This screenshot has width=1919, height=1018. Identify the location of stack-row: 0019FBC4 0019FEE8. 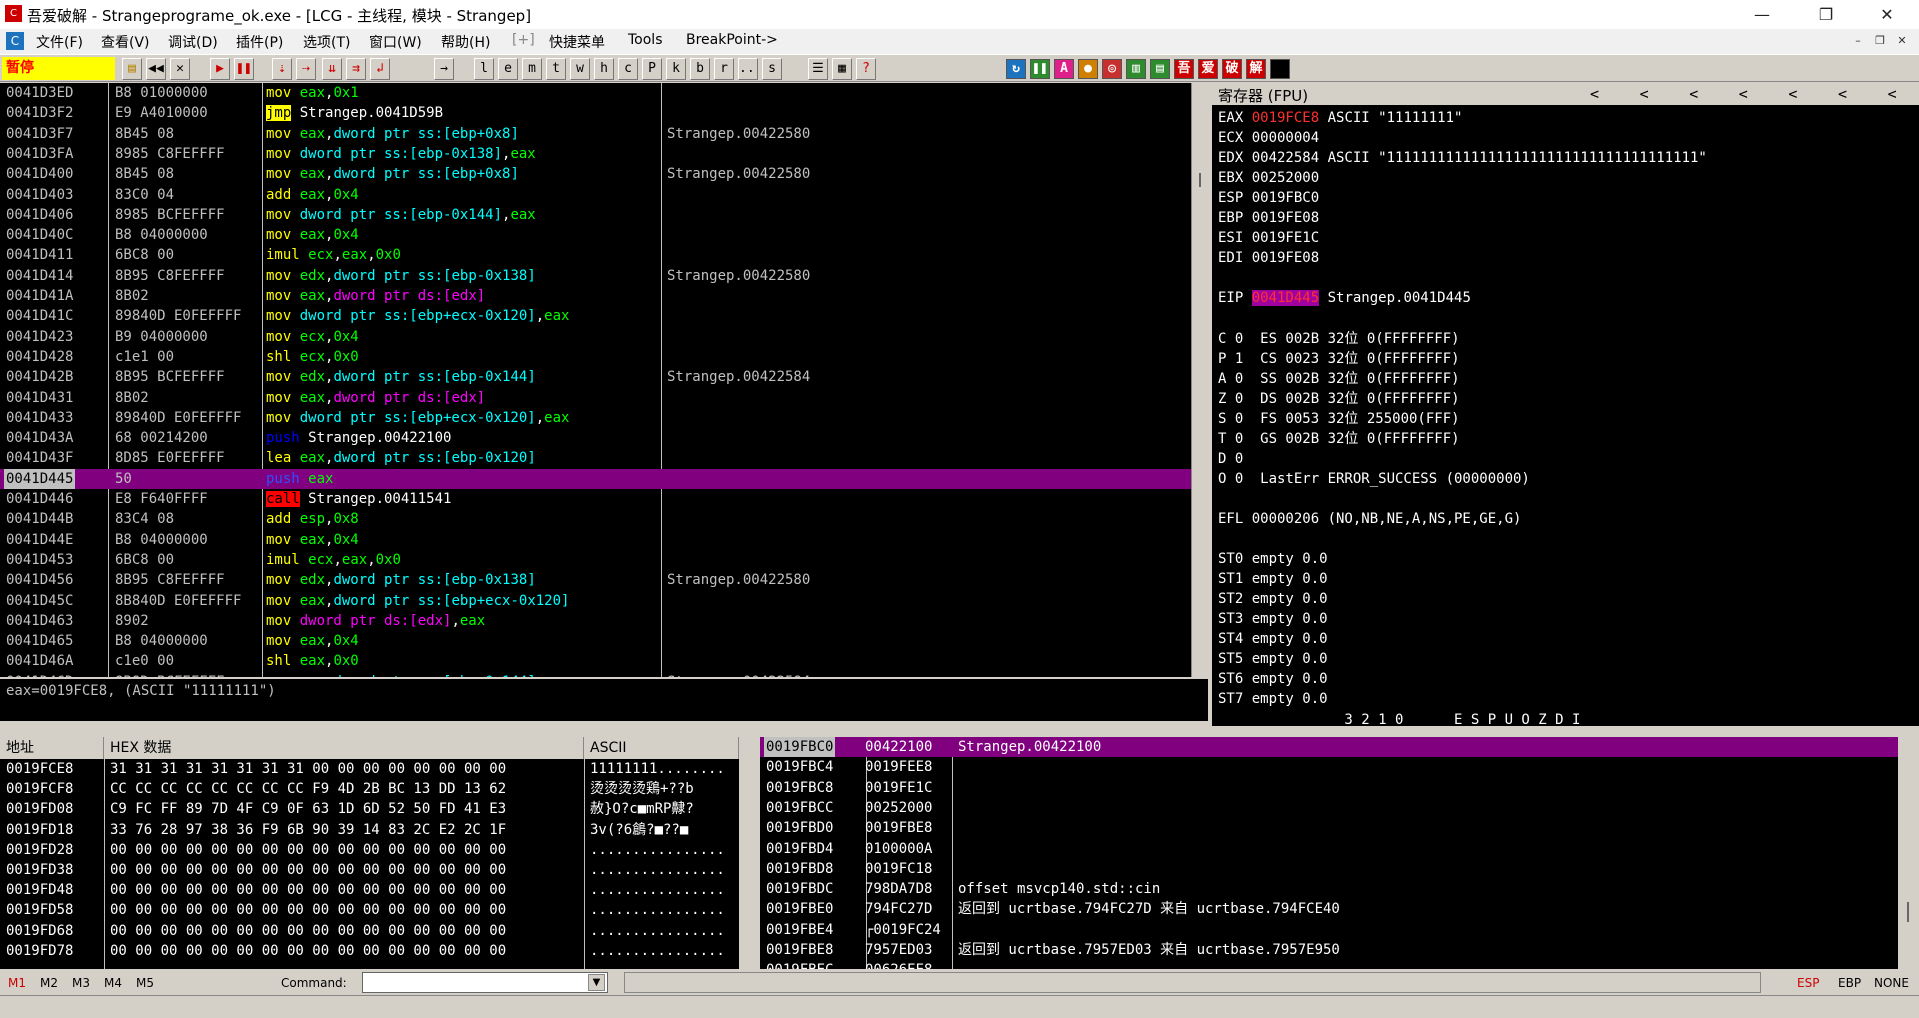
(1329, 767).